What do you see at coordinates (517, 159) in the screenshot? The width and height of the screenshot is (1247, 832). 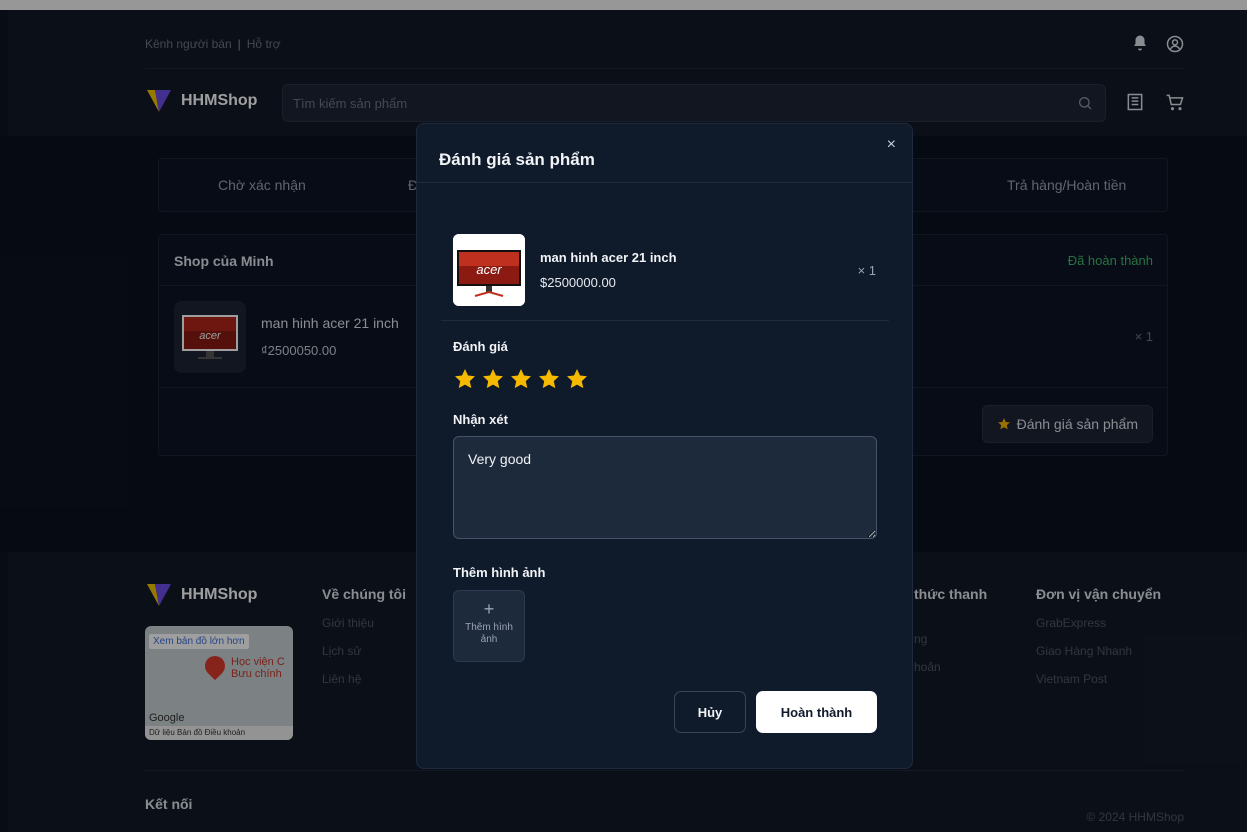 I see `modal-title: Đánh giá sản phẩm` at bounding box center [517, 159].